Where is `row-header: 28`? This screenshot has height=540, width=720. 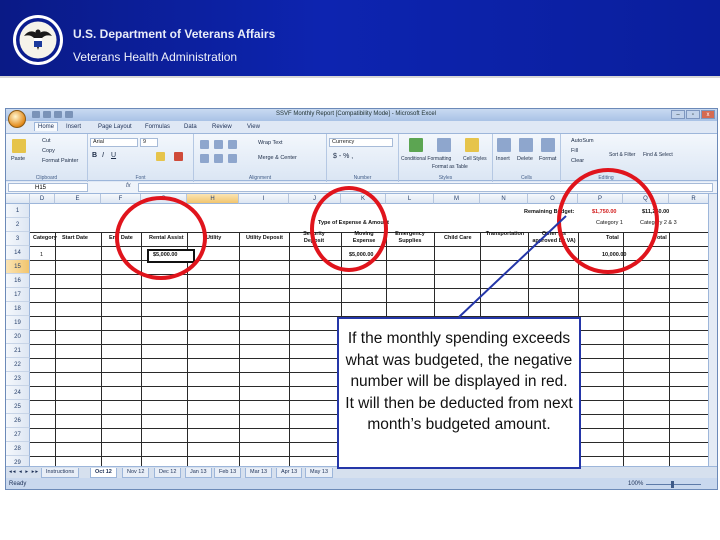 row-header: 28 is located at coordinates (18, 449).